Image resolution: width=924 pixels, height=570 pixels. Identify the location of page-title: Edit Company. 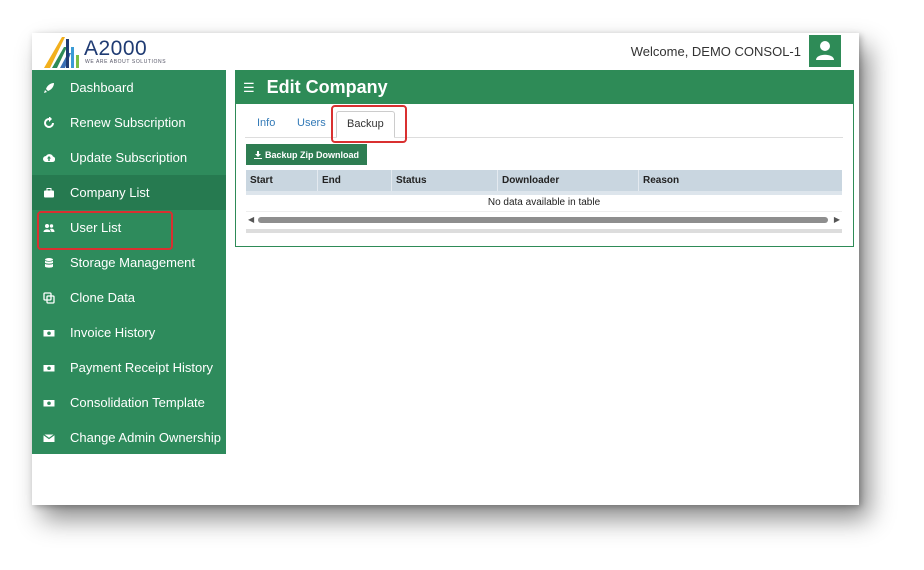
(327, 87).